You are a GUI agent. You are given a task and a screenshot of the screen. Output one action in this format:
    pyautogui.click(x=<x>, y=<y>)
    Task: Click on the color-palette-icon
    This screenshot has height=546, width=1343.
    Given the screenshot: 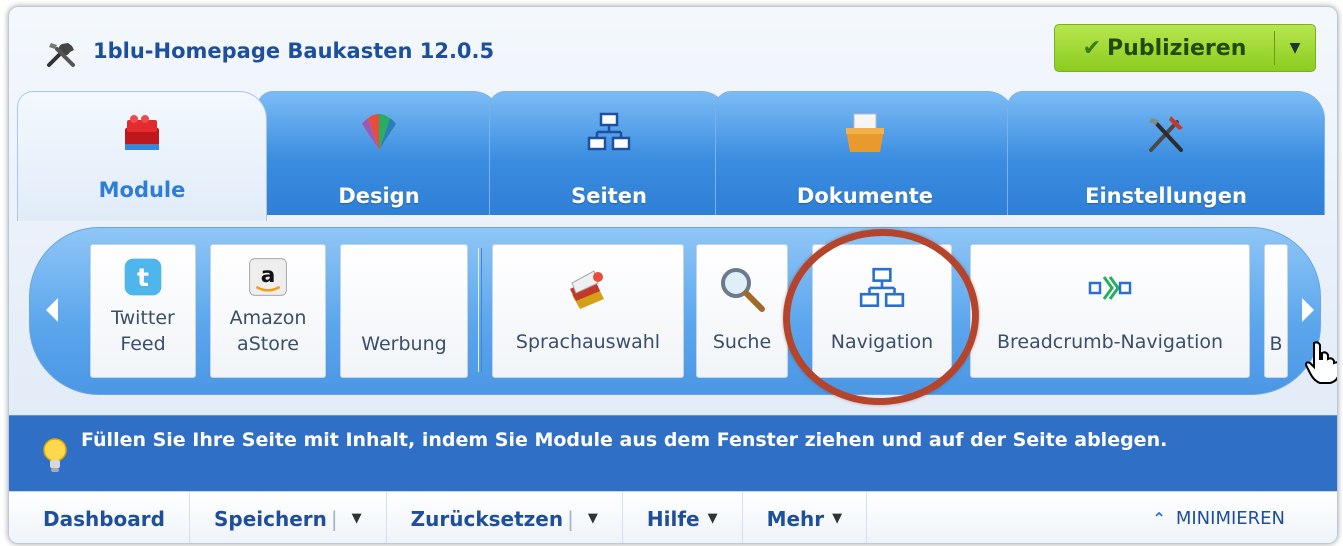 What is the action you would take?
    pyautogui.click(x=379, y=132)
    